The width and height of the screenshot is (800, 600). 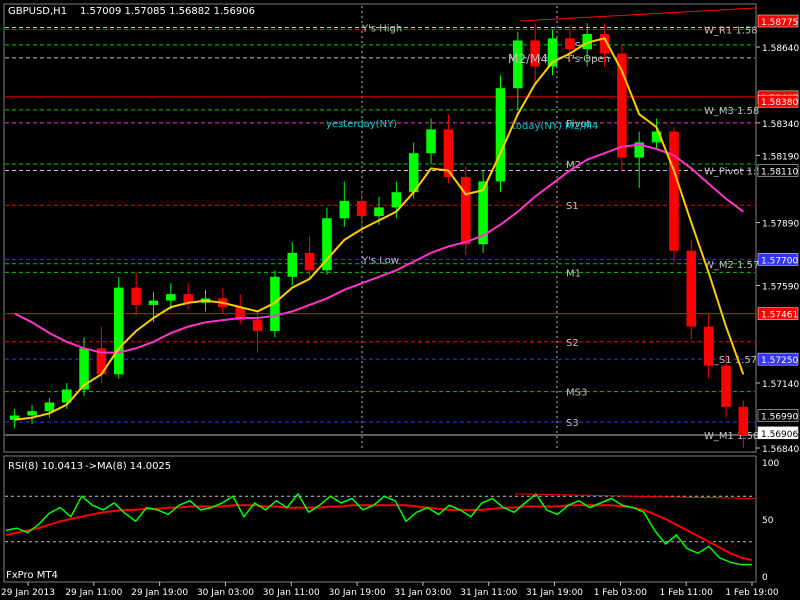 What do you see at coordinates (159, 593) in the screenshot?
I see `time-label-2: 29 Jan 19:00` at bounding box center [159, 593].